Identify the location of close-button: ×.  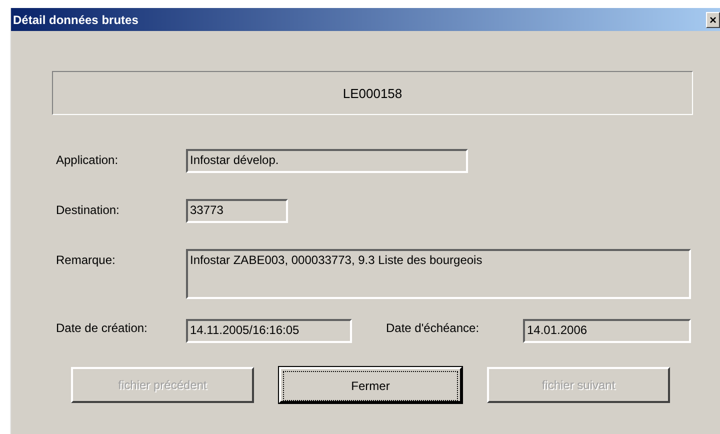
(713, 20).